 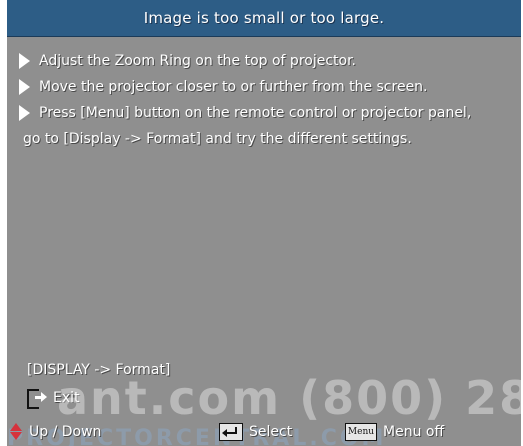 I want to click on dialog-title-bar: Image is too small or too large., so click(x=264, y=18).